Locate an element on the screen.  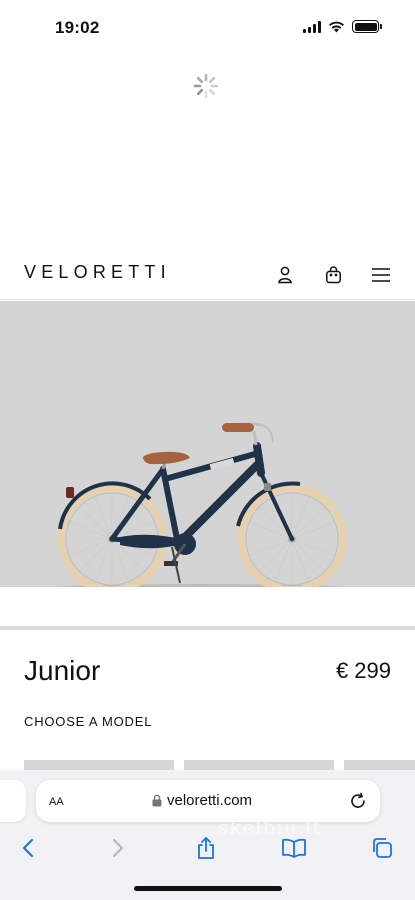
text-size-label: AA is located at coordinates (56, 802).